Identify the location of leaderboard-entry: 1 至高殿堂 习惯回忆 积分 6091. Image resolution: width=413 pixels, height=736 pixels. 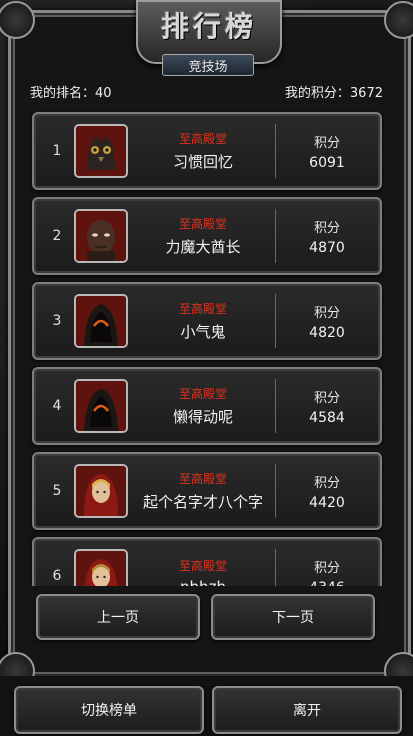
(207, 151).